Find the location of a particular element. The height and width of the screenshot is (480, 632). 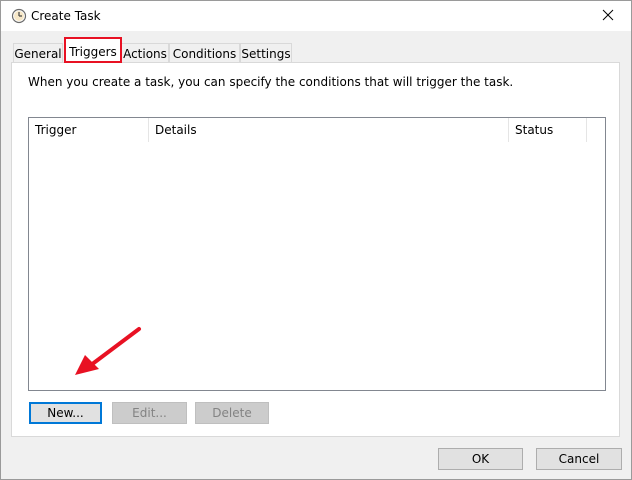

tab-settings: Settings is located at coordinates (266, 53).